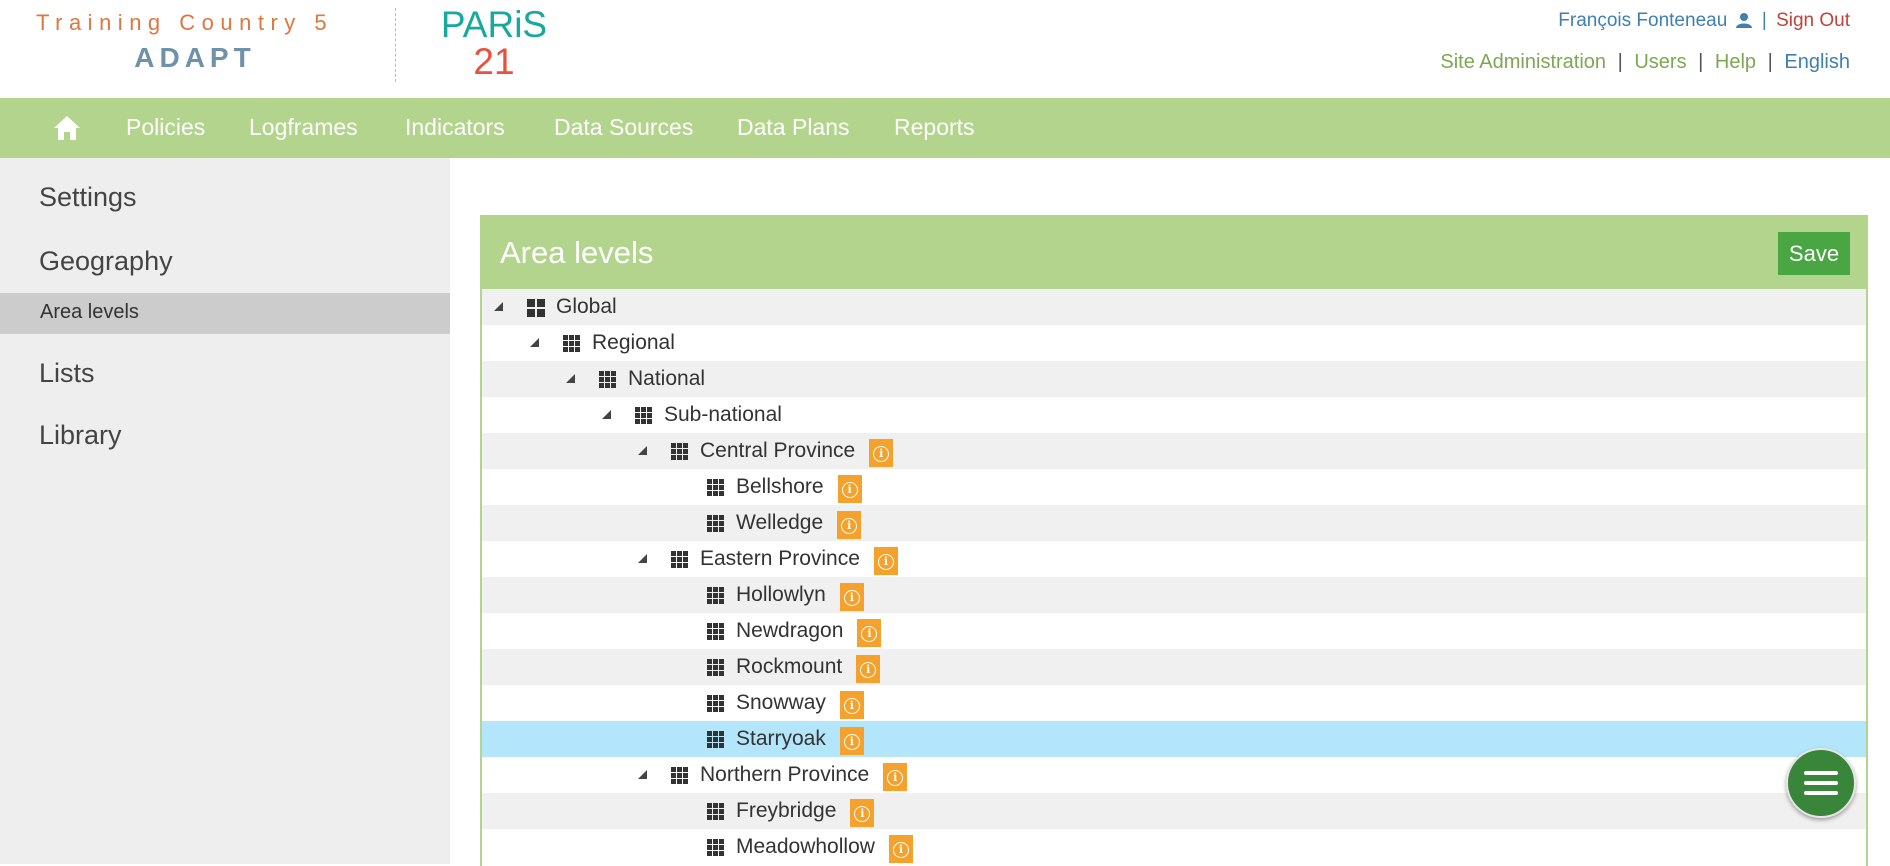  Describe the element at coordinates (805, 847) in the screenshot. I see `tree-node-label: Meadowhollow` at that location.